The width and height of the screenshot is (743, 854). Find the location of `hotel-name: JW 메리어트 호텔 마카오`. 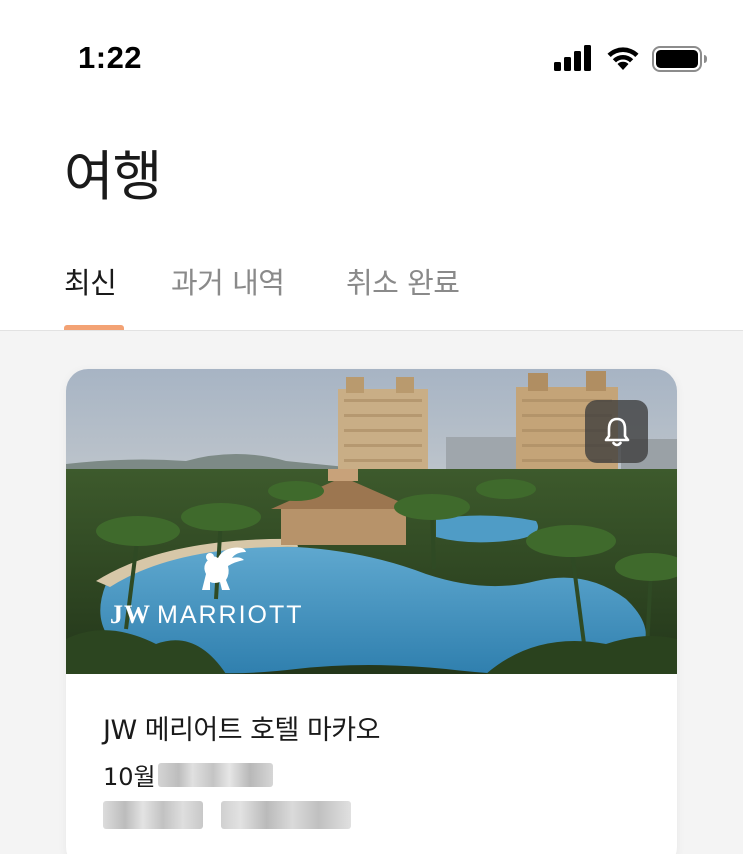

hotel-name: JW 메리어트 호텔 마카오 is located at coordinates (241, 730).